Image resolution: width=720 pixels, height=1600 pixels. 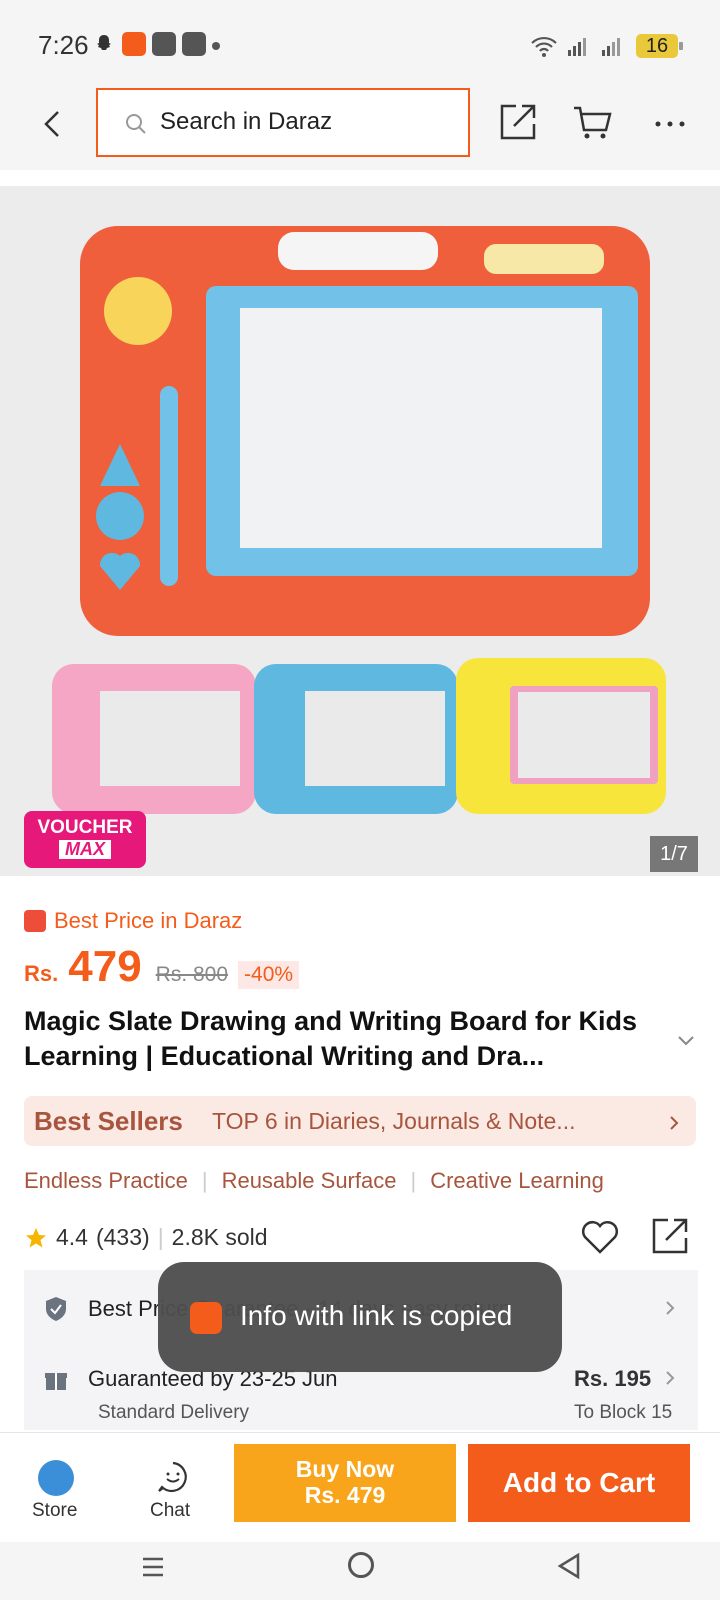 I want to click on recent-apps-icon, so click(x=153, y=1567).